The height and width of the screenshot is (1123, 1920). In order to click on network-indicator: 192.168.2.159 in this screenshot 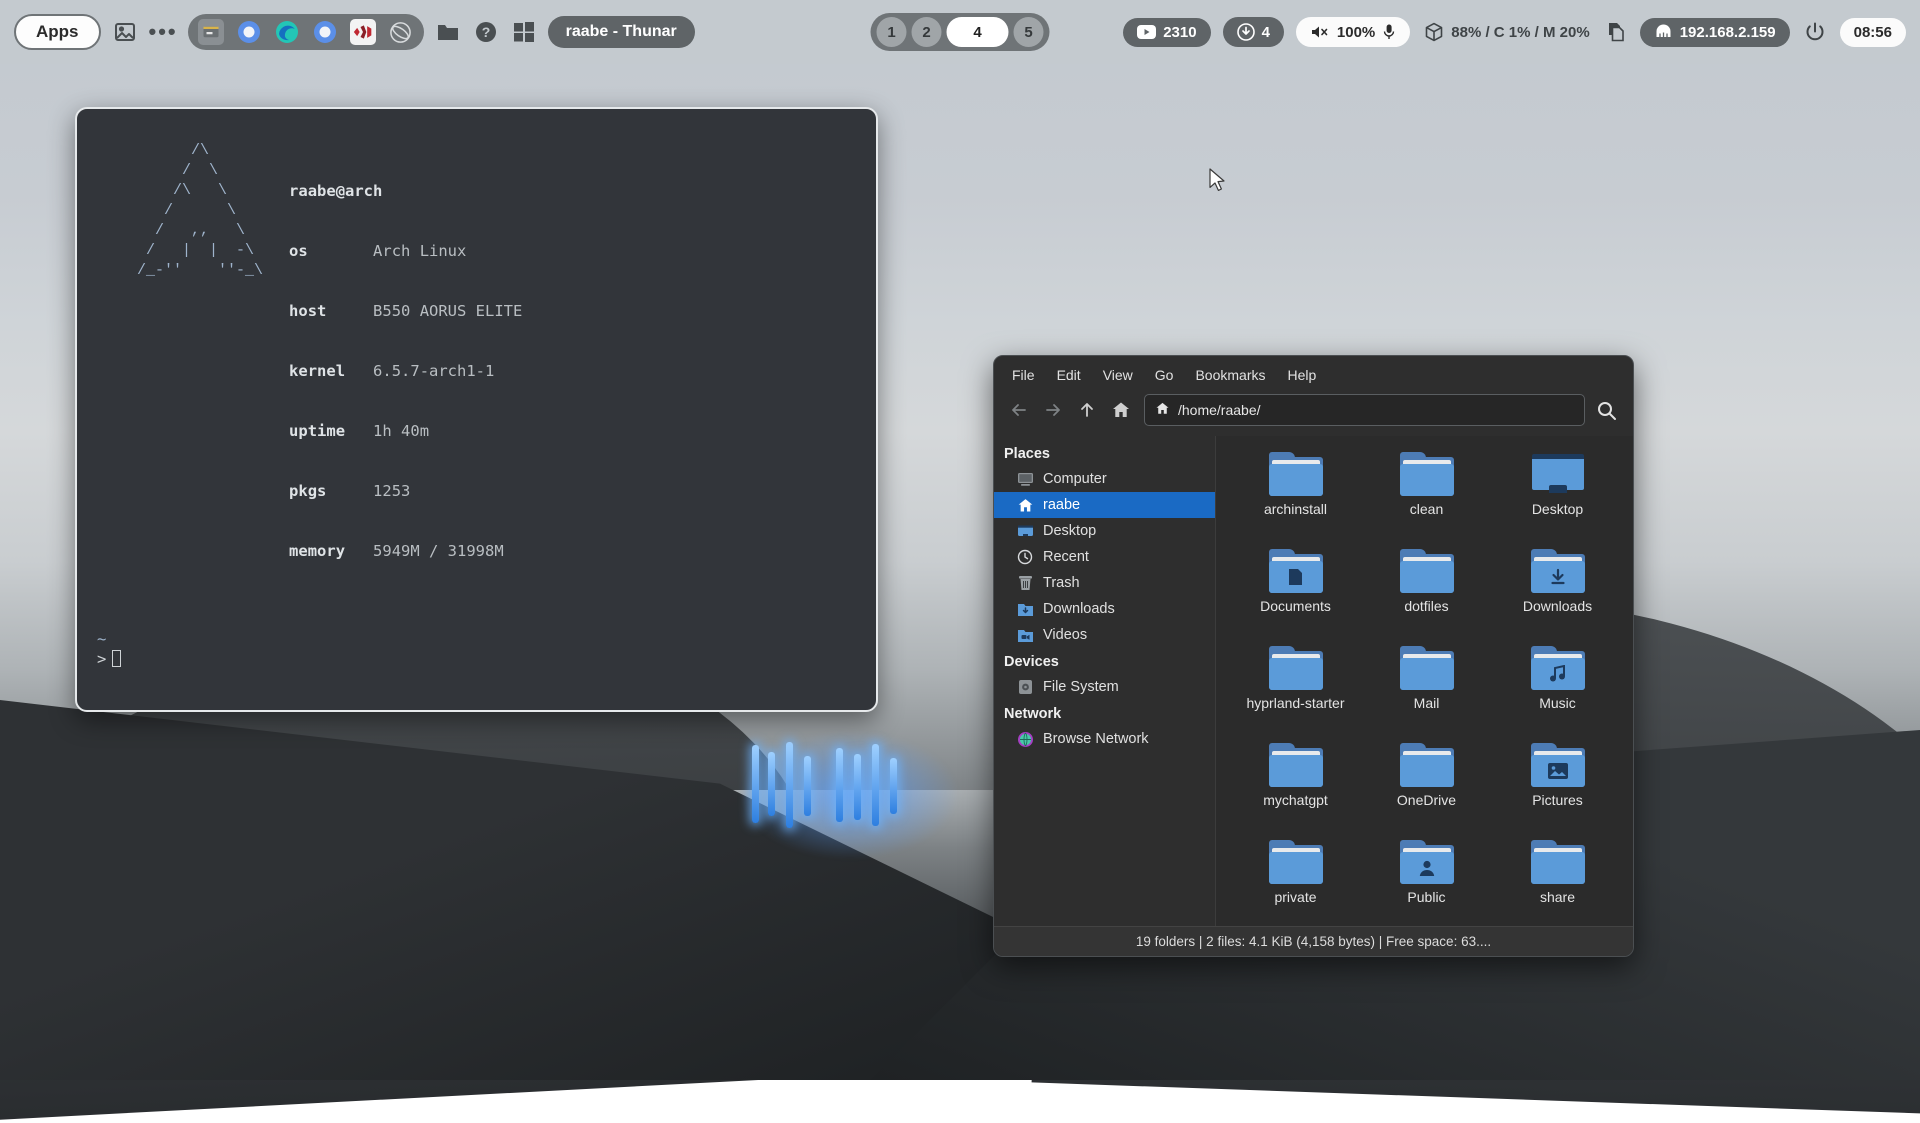, I will do `click(1715, 32)`.